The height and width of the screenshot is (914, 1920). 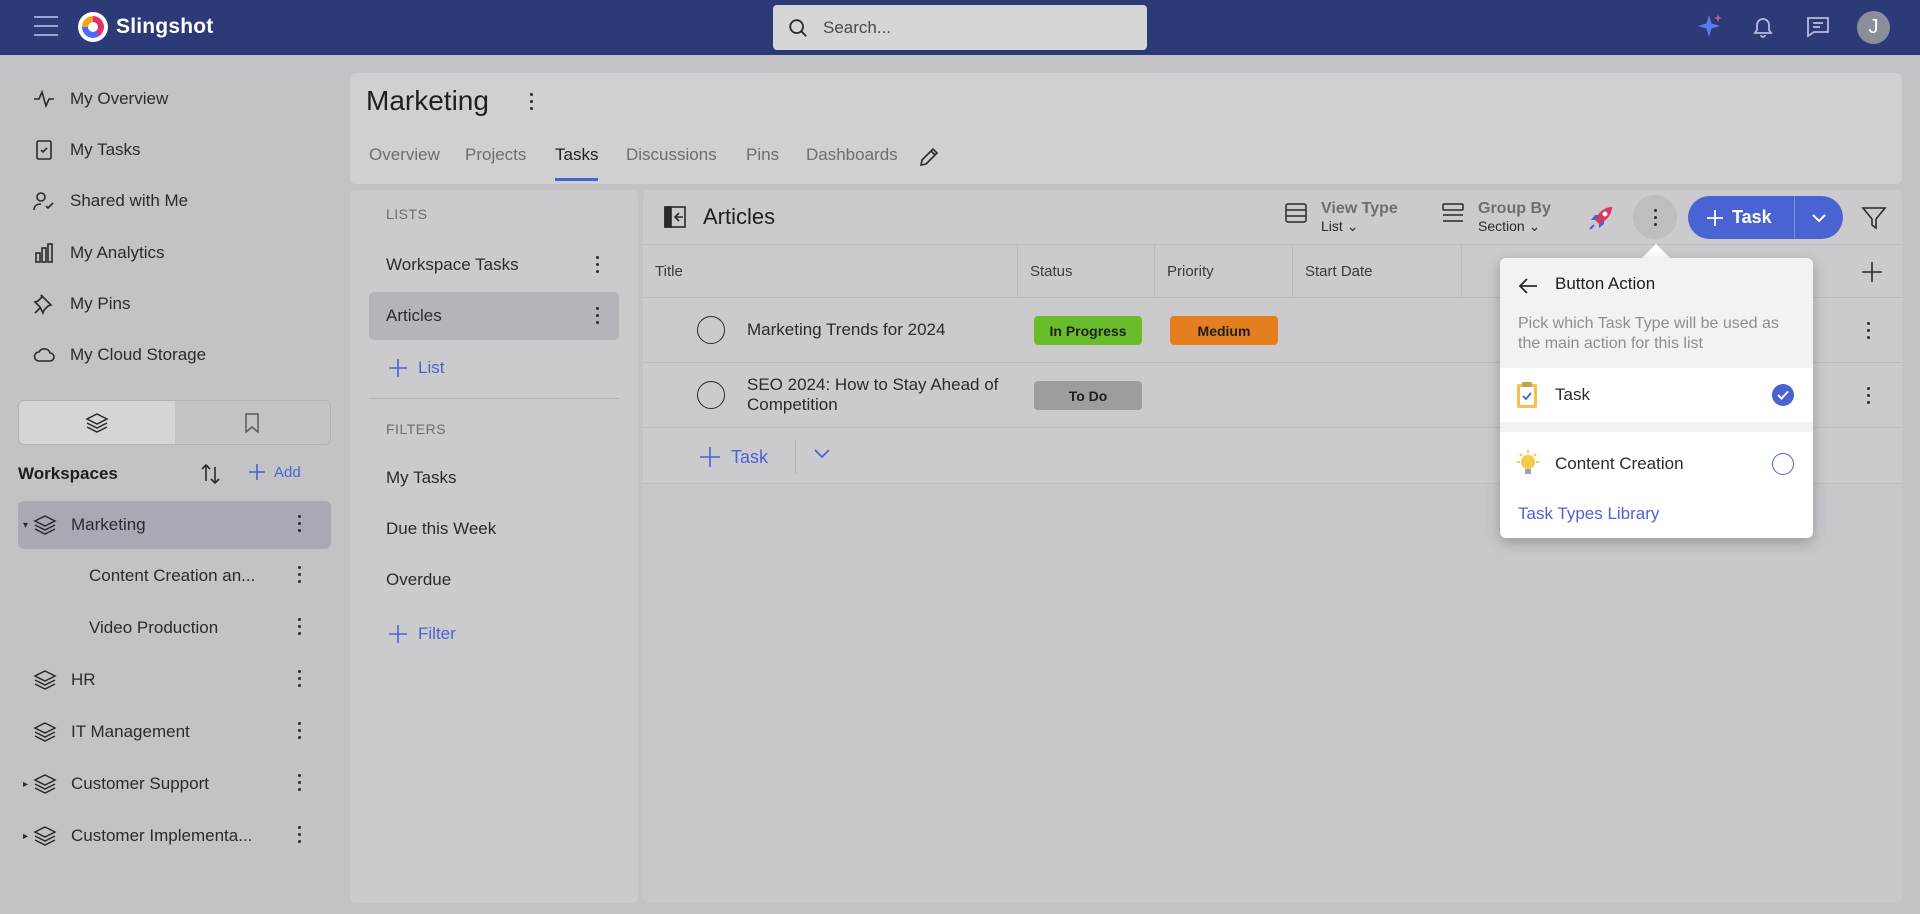 What do you see at coordinates (174, 732) in the screenshot?
I see `workspace-item: IT Management` at bounding box center [174, 732].